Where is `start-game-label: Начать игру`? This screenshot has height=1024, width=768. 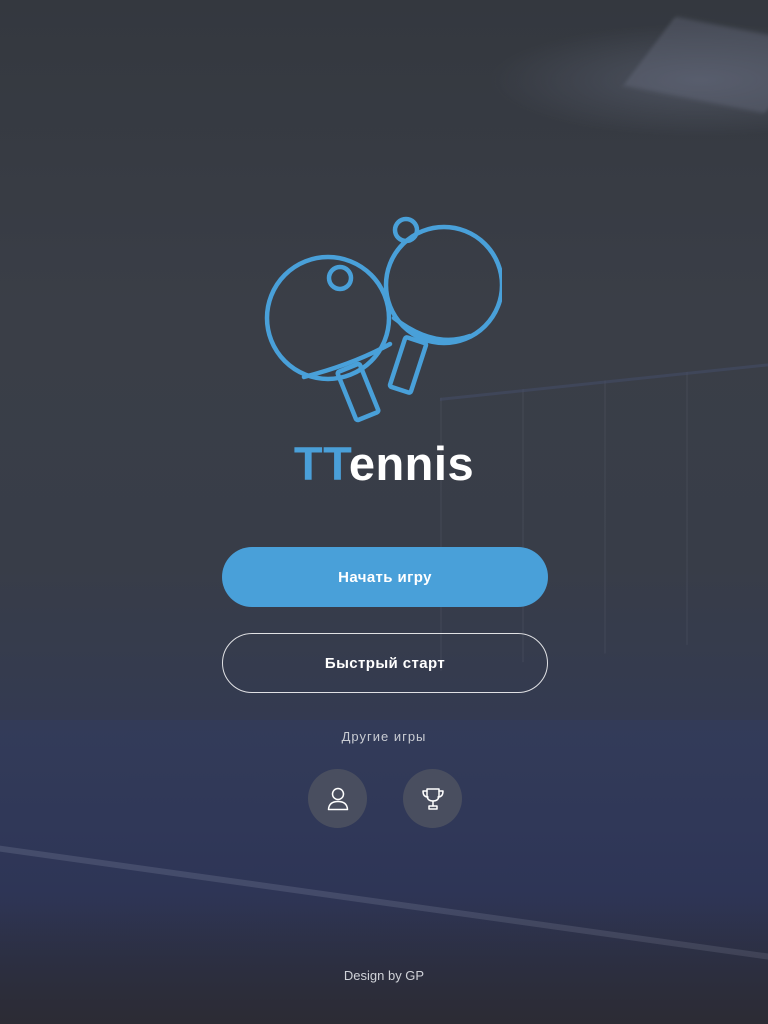
start-game-label: Начать игру is located at coordinates (385, 577).